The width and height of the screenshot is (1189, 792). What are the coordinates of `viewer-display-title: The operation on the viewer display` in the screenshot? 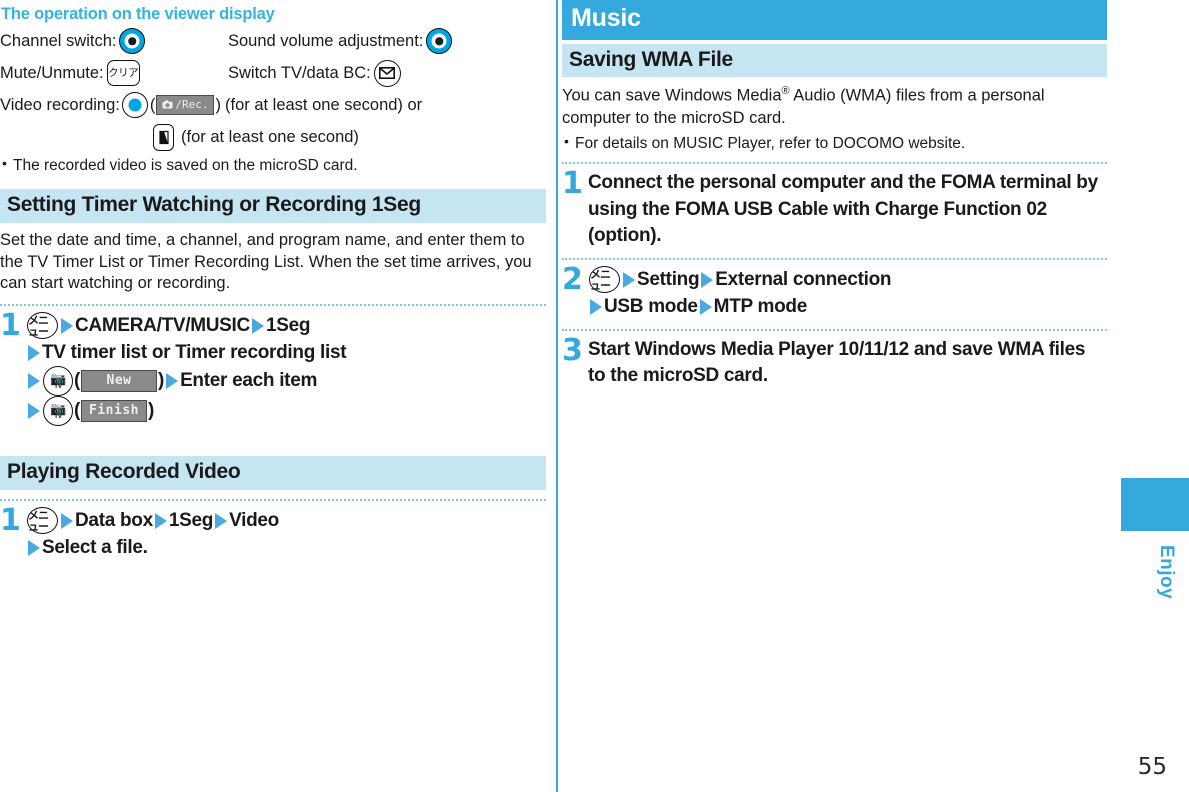 It's located at (138, 14).